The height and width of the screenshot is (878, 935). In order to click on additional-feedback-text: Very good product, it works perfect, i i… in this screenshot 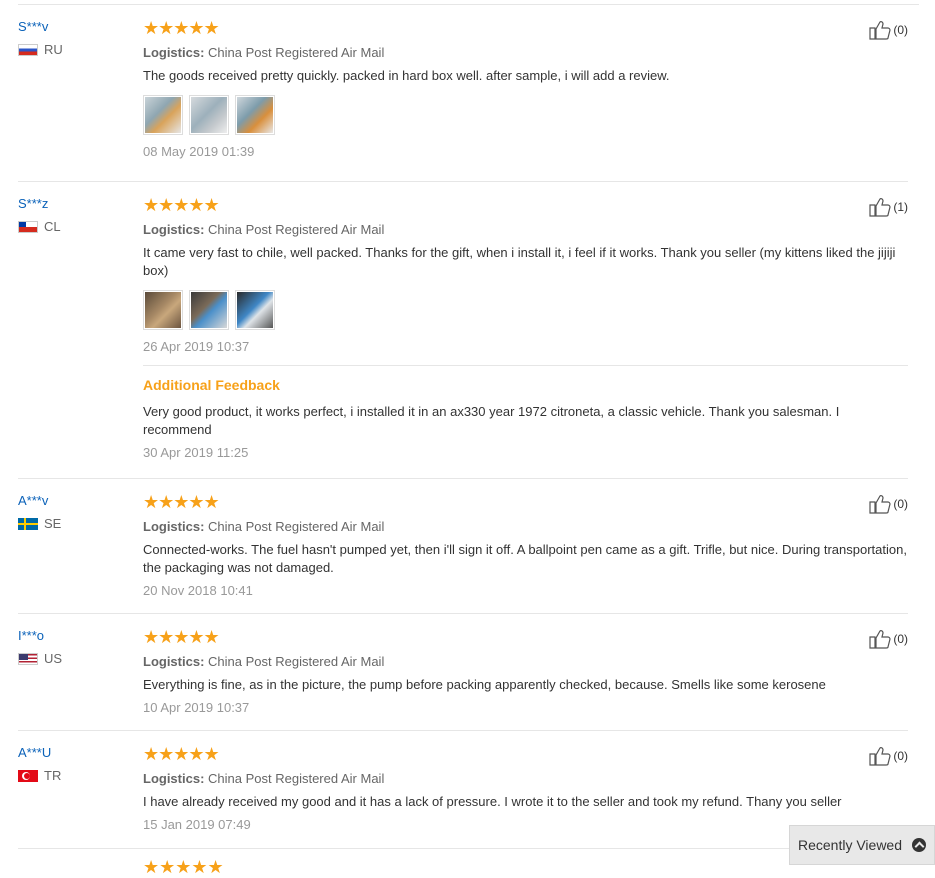, I will do `click(491, 420)`.